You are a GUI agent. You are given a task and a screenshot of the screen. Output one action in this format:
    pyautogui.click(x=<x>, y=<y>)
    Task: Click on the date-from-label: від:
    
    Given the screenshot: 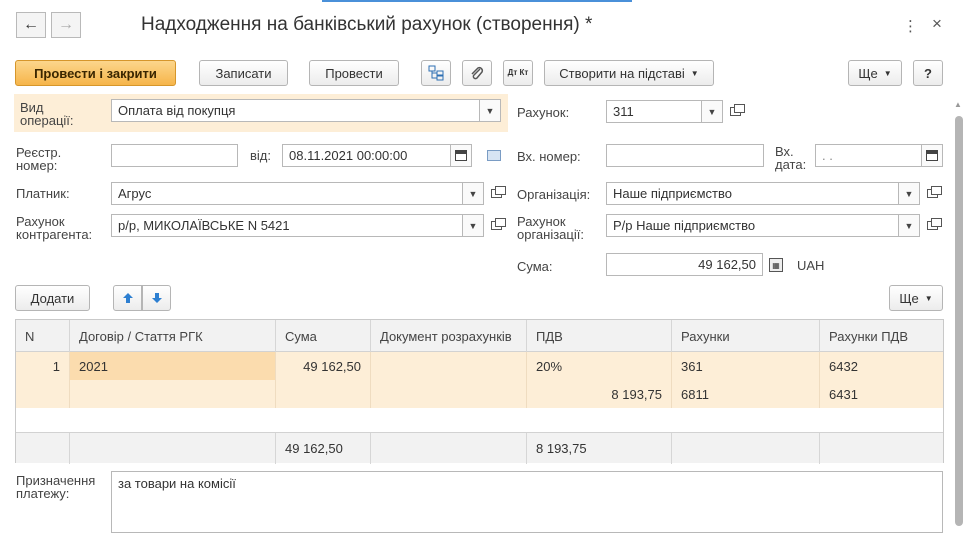 What is the action you would take?
    pyautogui.click(x=260, y=155)
    